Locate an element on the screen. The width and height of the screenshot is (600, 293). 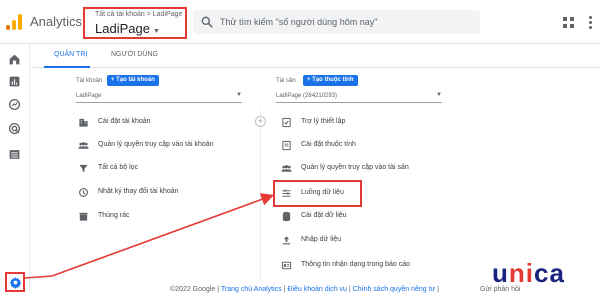
menu-label: Cài đặt tài khoản is located at coordinates (124, 121).